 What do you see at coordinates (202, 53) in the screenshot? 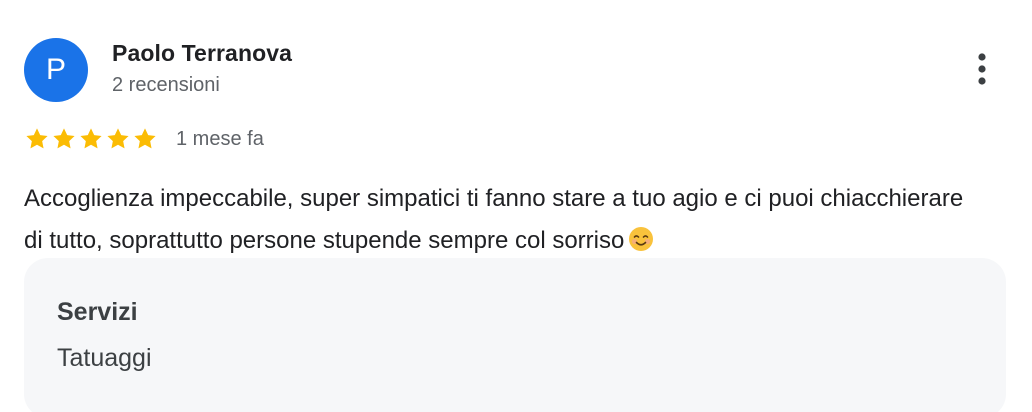
I see `author-name: Paolo Terranova` at bounding box center [202, 53].